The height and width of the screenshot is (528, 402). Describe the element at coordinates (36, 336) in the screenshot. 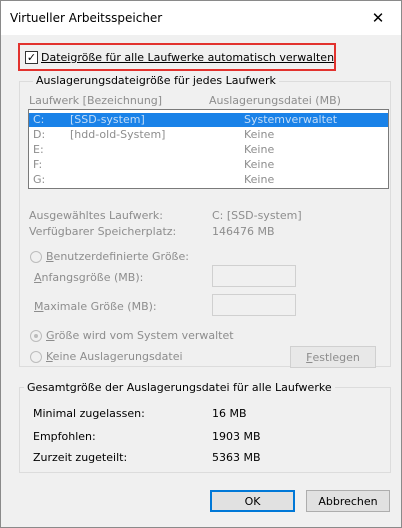

I see `system-managed-radio` at that location.